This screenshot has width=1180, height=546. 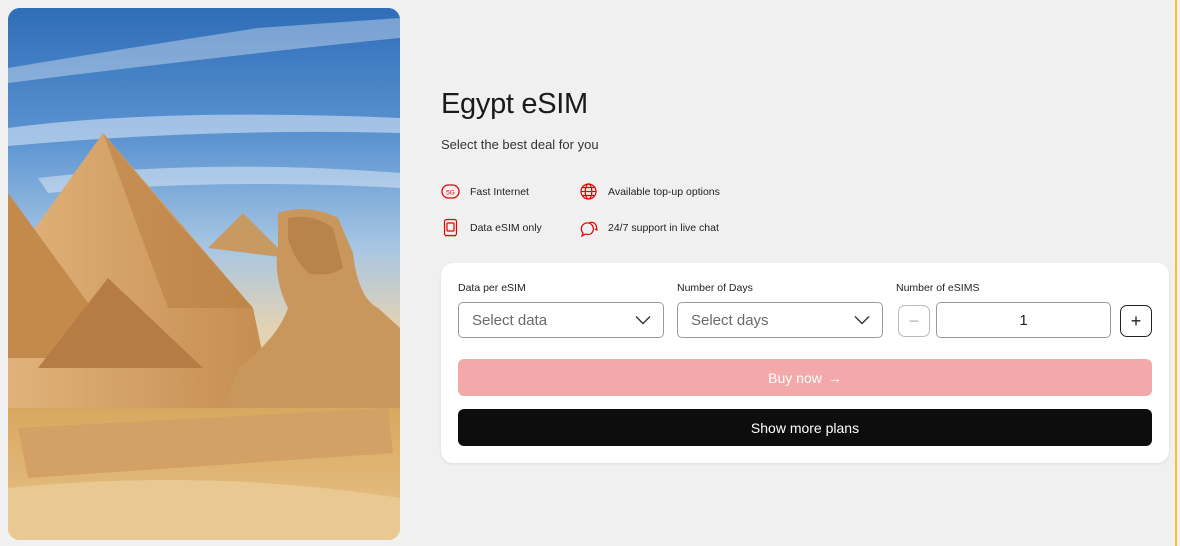 I want to click on 5g-icon: 5G, so click(x=450, y=191).